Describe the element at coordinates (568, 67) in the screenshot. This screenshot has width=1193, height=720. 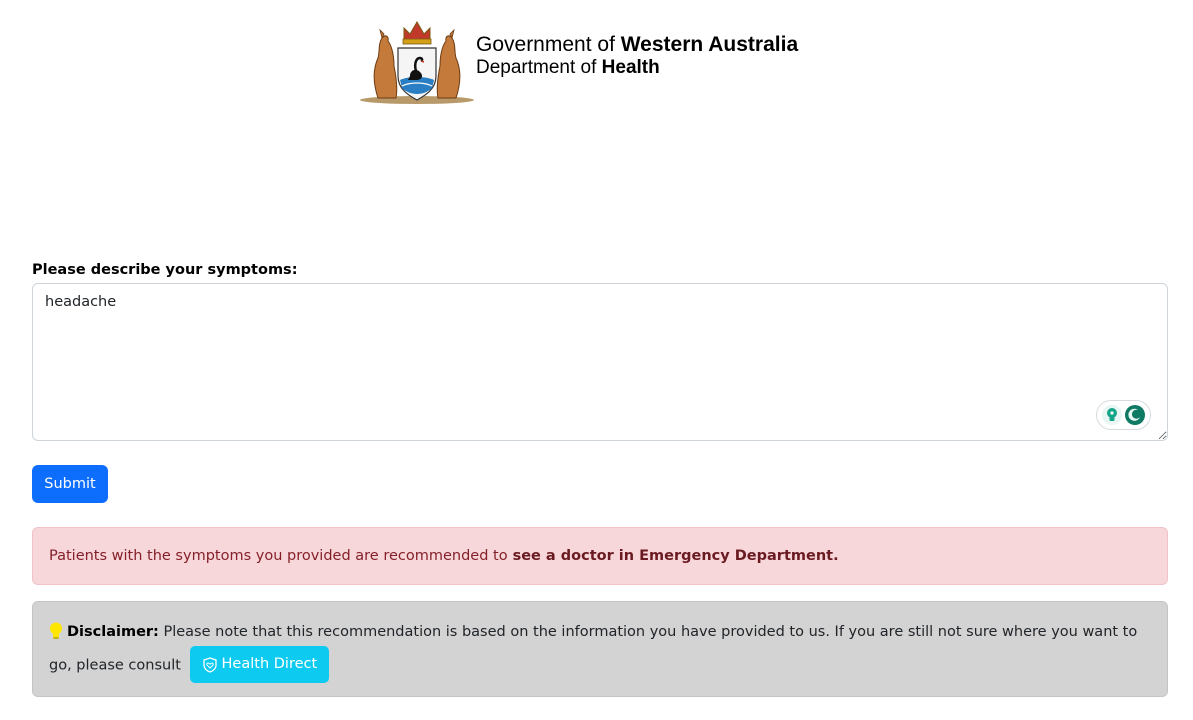
I see `department-name: Department of Health` at that location.